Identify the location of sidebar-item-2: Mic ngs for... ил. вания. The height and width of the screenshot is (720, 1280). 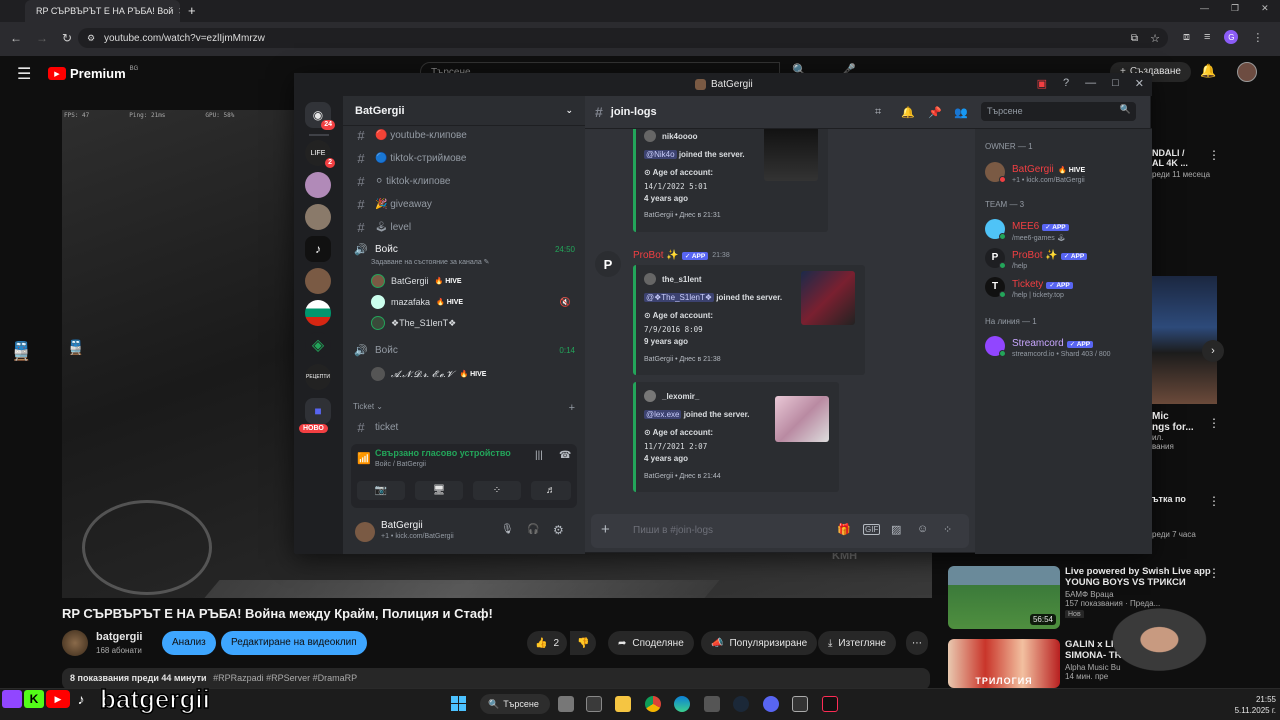
(1182, 431).